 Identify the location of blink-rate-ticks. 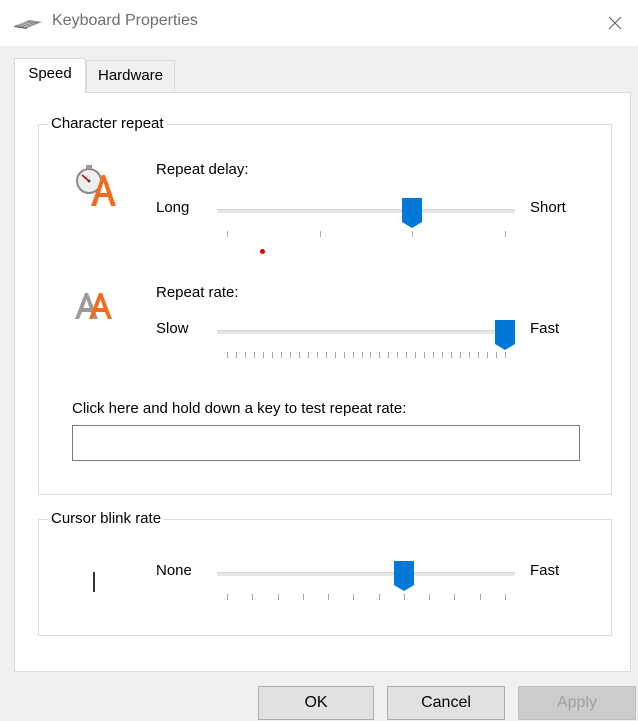
(366, 597).